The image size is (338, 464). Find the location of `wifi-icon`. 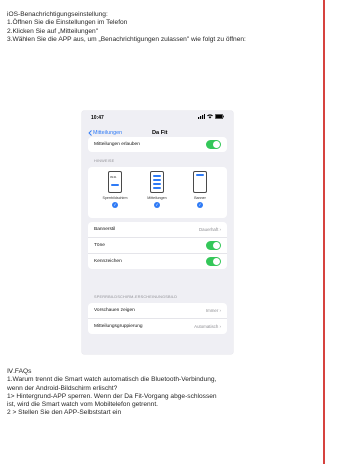

wifi-icon is located at coordinates (210, 116).